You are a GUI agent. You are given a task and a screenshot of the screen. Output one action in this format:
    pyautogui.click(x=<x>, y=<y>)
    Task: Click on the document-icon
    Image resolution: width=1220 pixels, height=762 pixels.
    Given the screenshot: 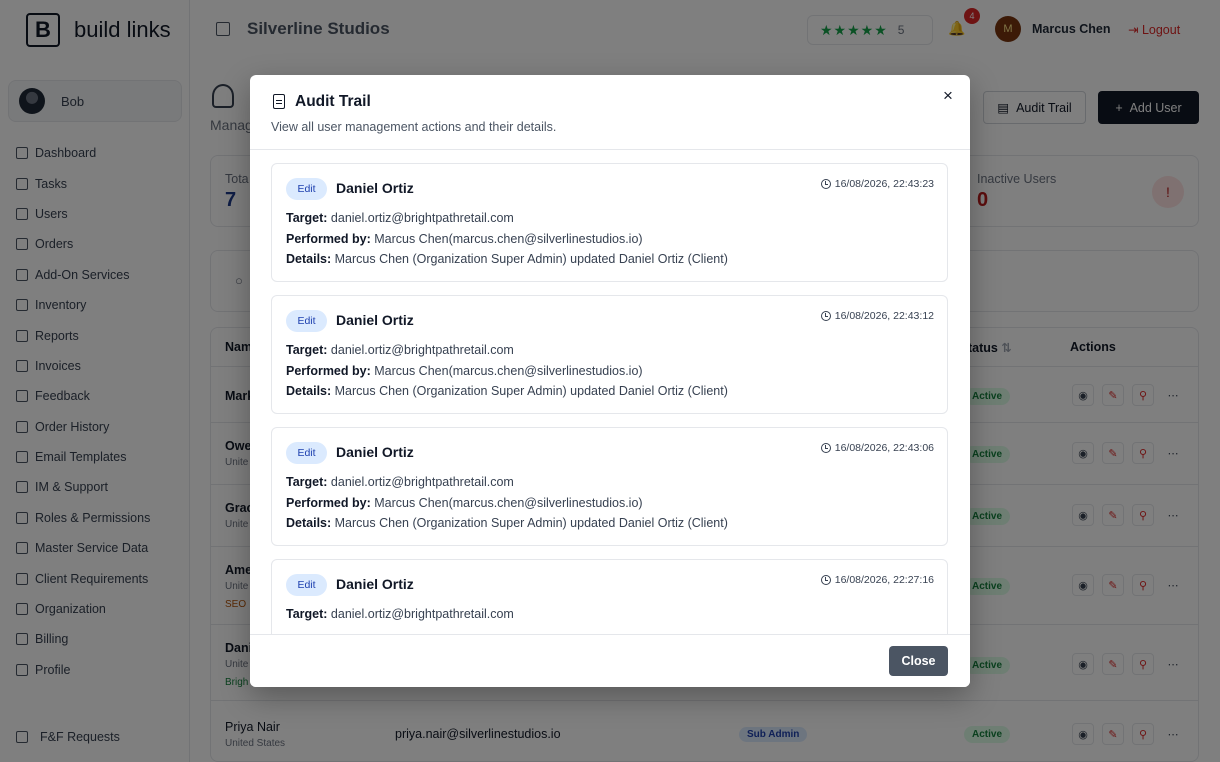 What is the action you would take?
    pyautogui.click(x=279, y=101)
    